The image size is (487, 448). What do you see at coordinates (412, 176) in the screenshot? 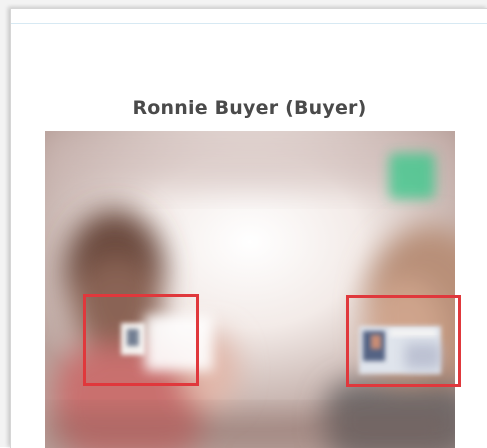
I see `status-indicator-icon` at bounding box center [412, 176].